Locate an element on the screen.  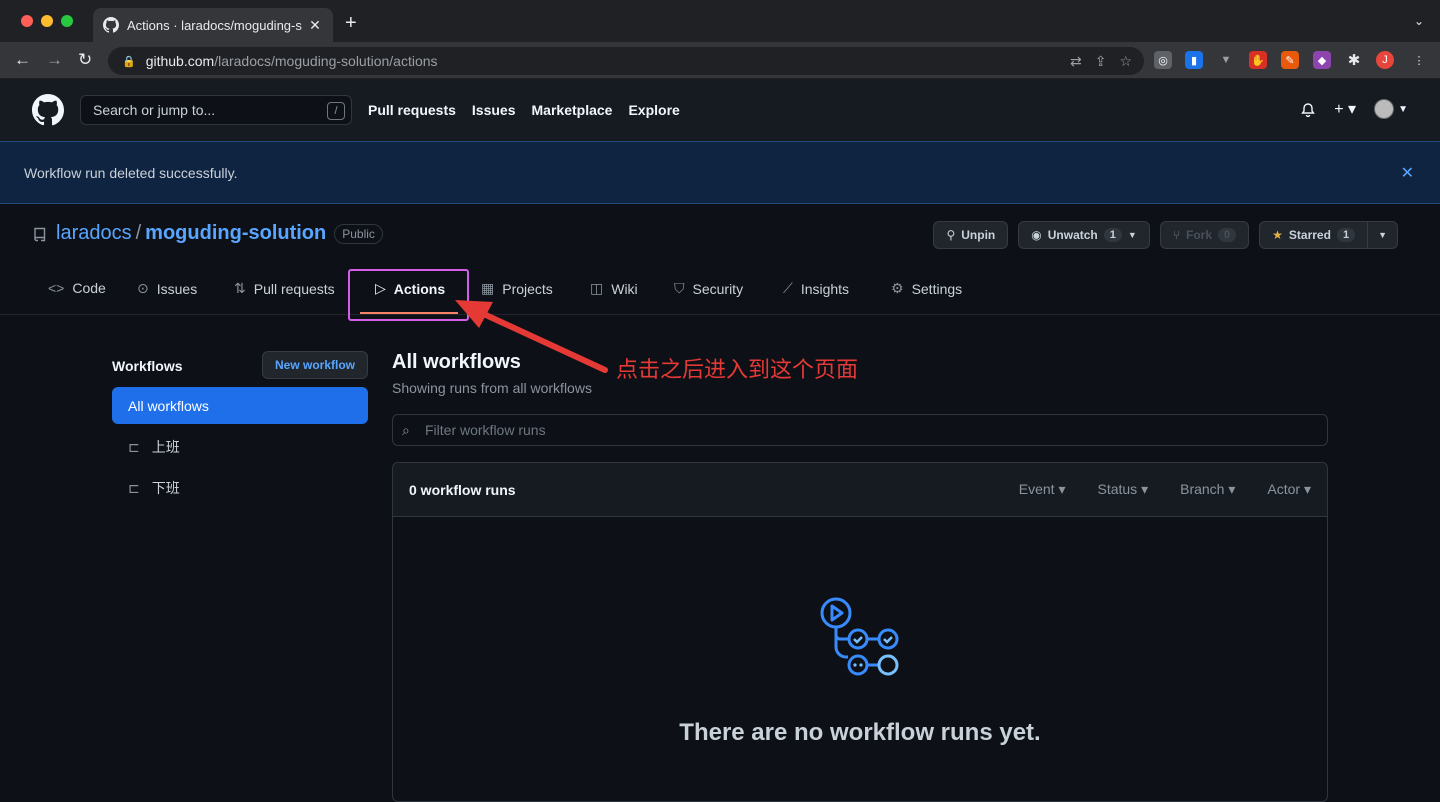
tab-pull-requests: ⇅ Pull requests is located at coordinates (284, 288).